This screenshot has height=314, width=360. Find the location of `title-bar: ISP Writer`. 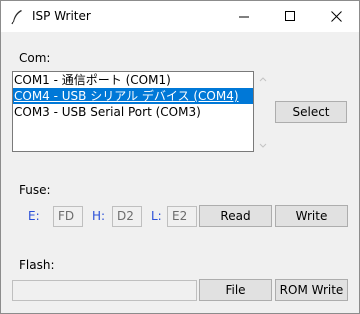

title-bar: ISP Writer is located at coordinates (180, 16).